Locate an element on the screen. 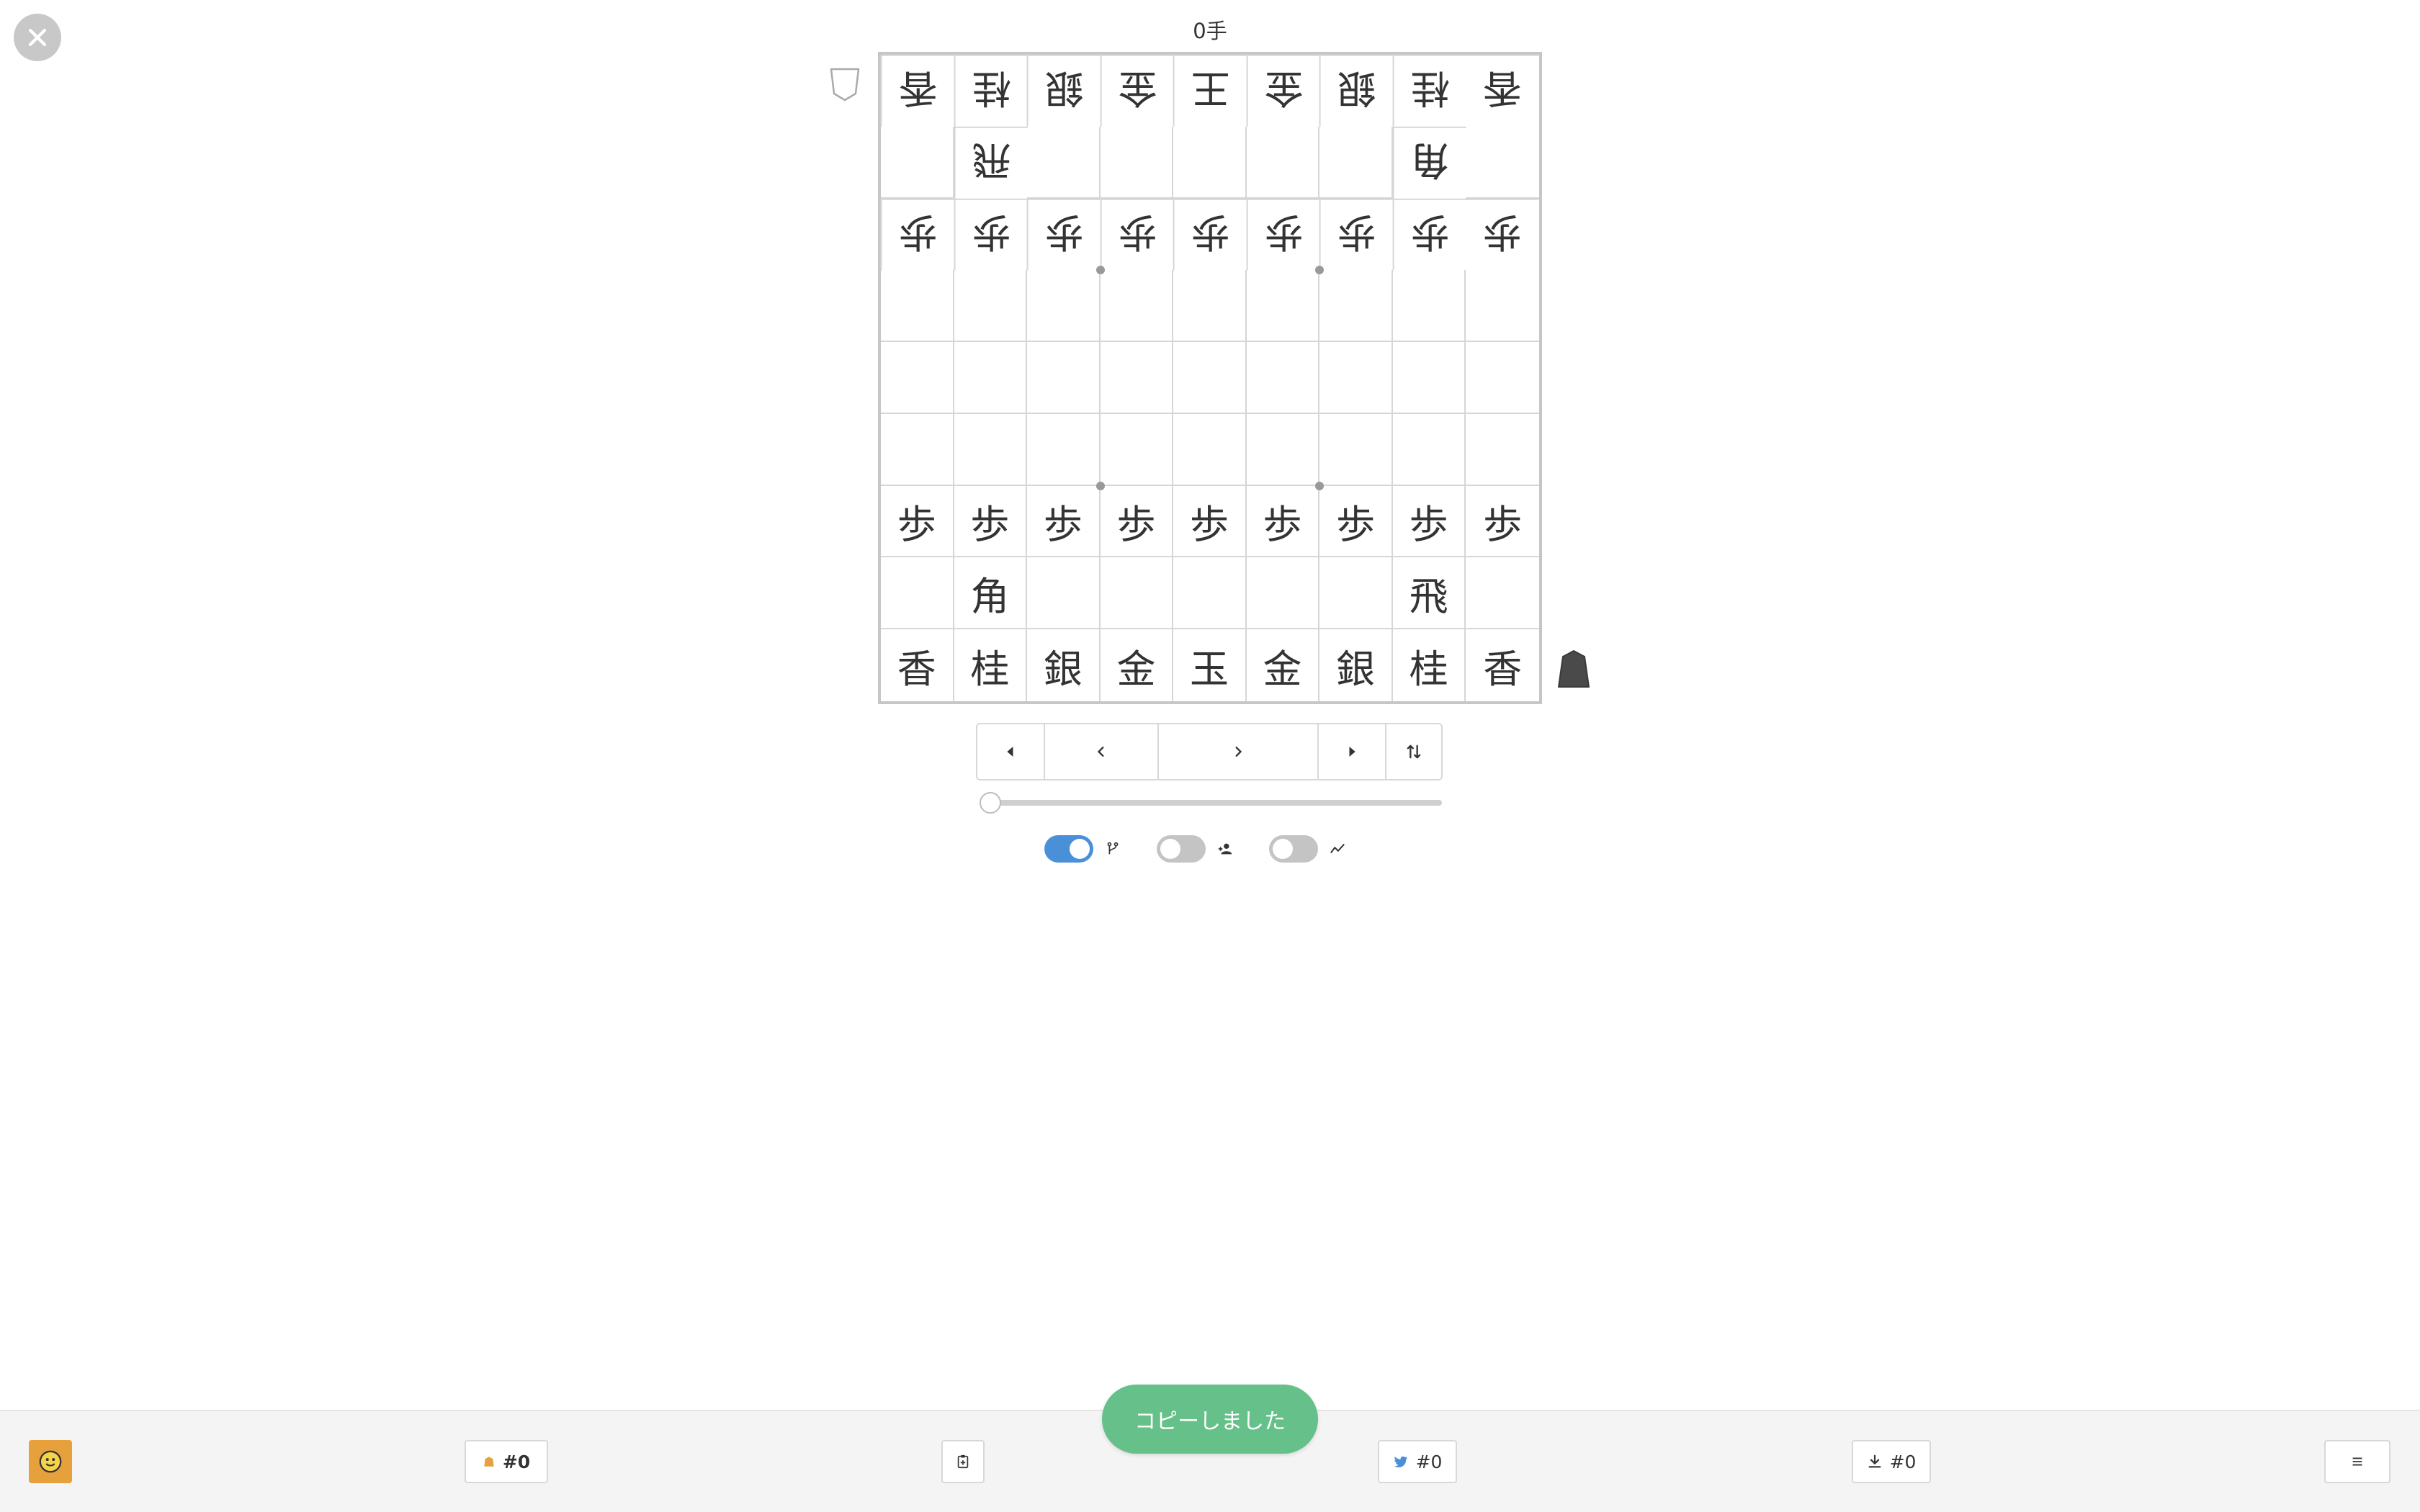 The width and height of the screenshot is (2420, 1512). menu-button is located at coordinates (2357, 1461).